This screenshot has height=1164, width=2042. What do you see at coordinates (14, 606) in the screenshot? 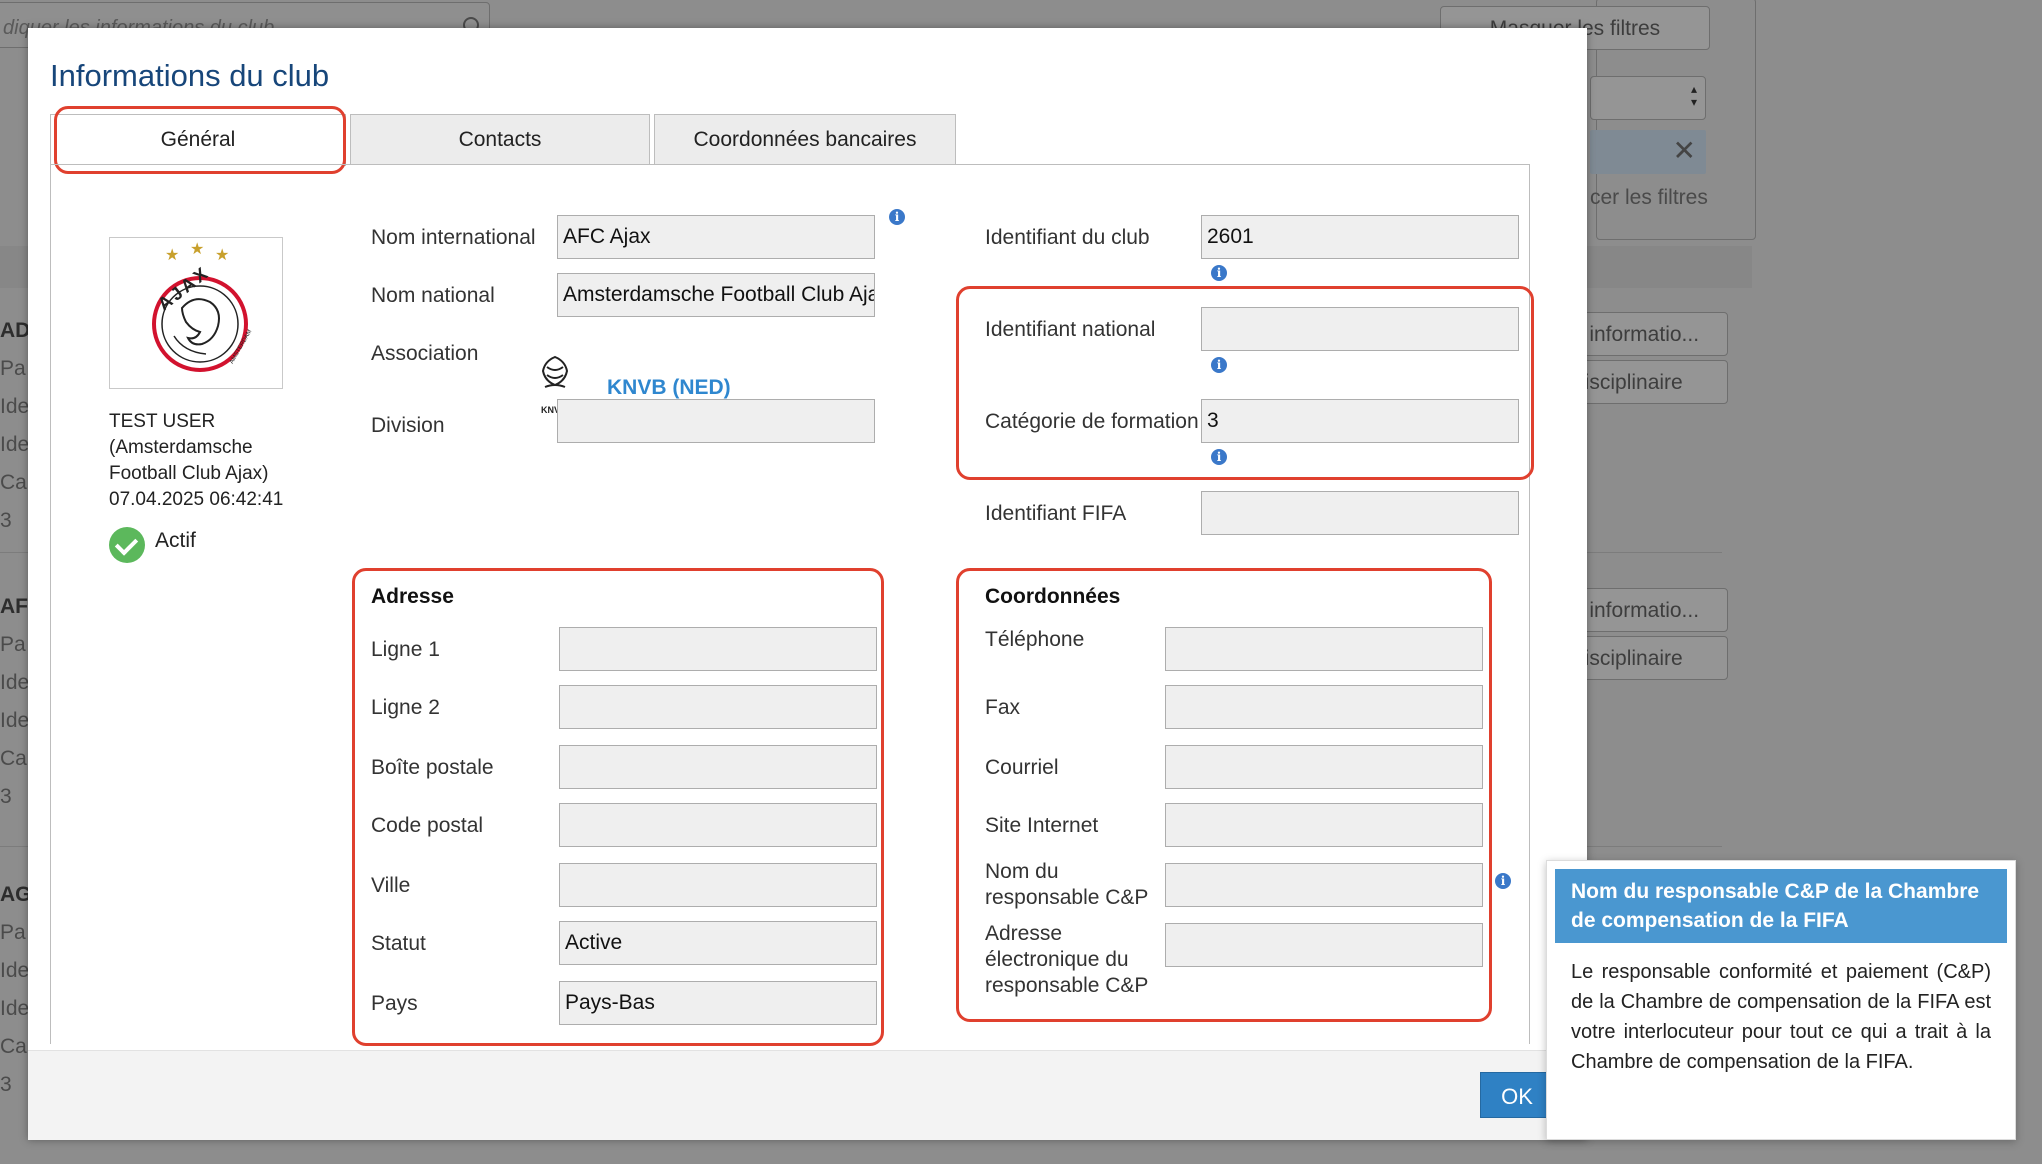
I see `row-code: AF` at bounding box center [14, 606].